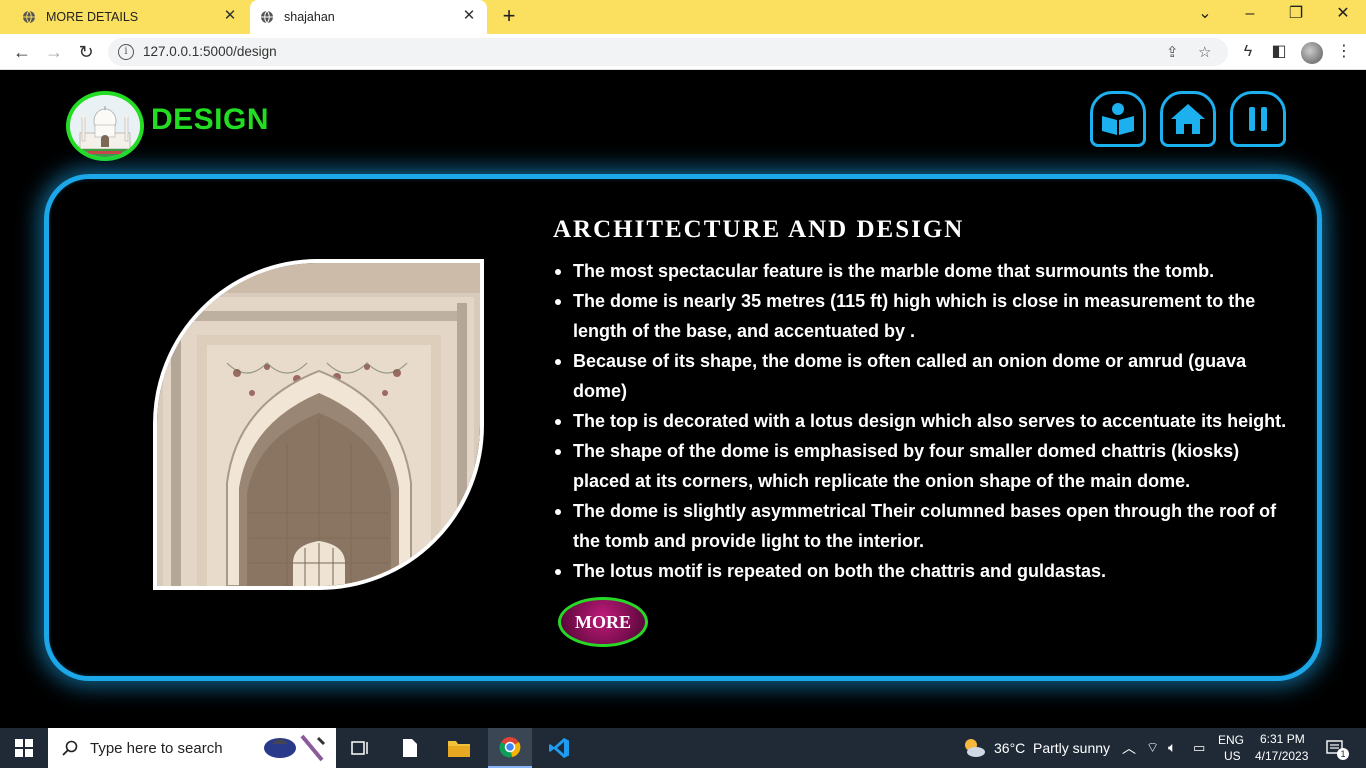 This screenshot has width=1366, height=768. What do you see at coordinates (509, 16) in the screenshot?
I see `new-tab-button: +` at bounding box center [509, 16].